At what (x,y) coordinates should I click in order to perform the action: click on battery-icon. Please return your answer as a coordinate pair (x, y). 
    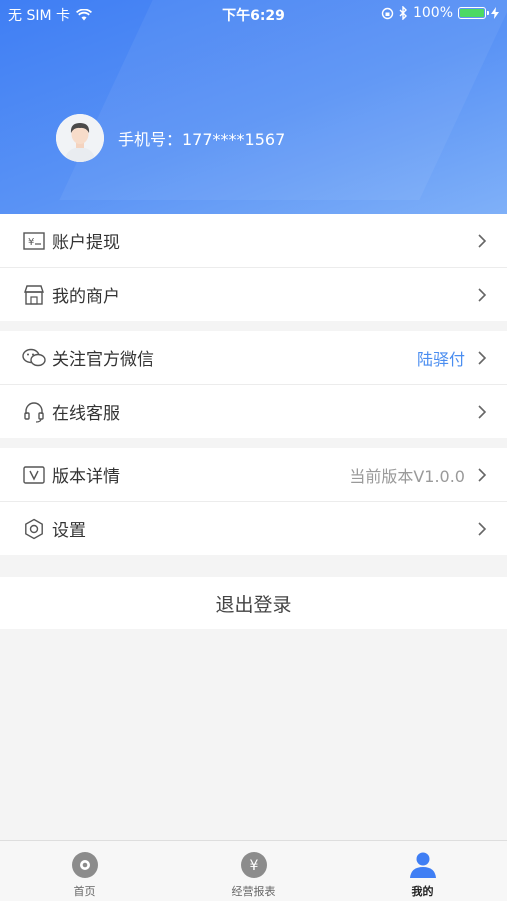
    Looking at the image, I should click on (473, 13).